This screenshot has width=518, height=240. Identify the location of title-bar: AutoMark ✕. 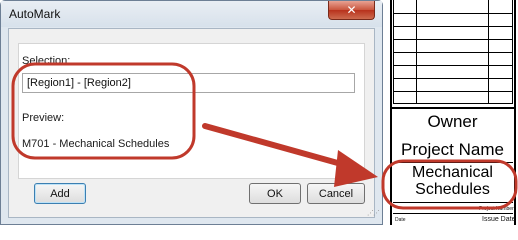
(191, 14).